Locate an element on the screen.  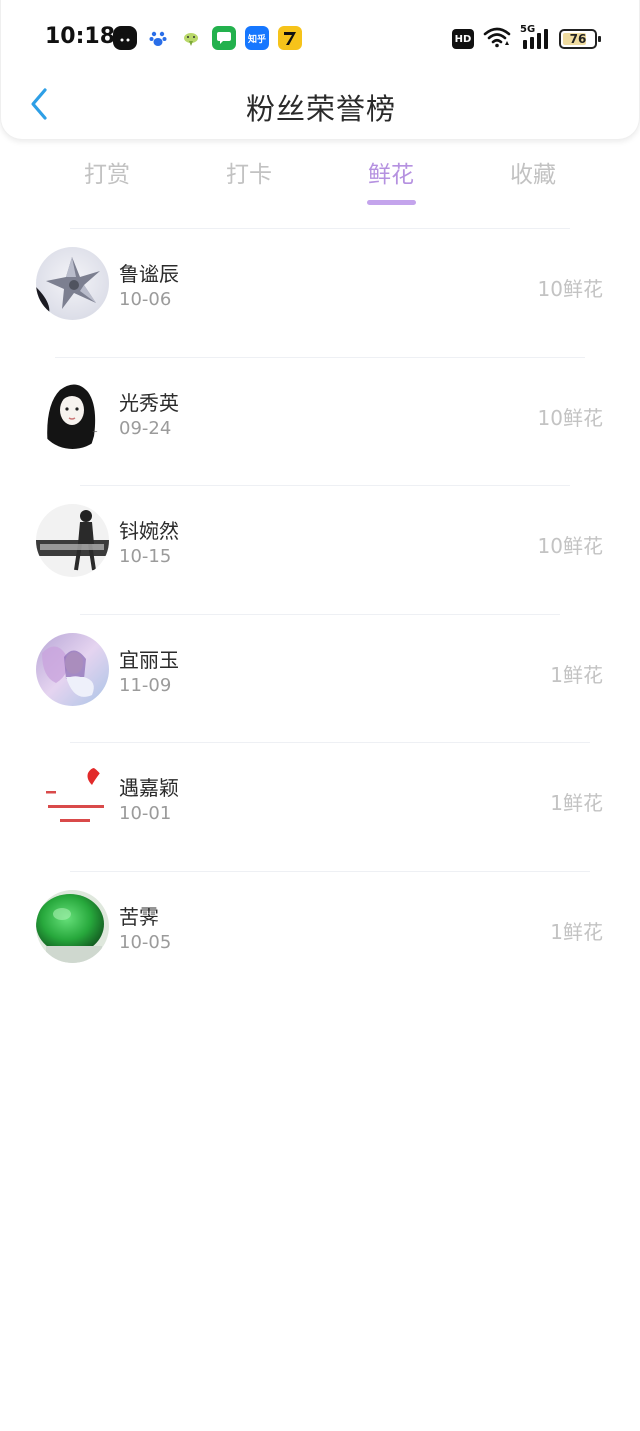
list-item: 遇嘉颖 10-01 1鲜花 is located at coordinates (320, 806).